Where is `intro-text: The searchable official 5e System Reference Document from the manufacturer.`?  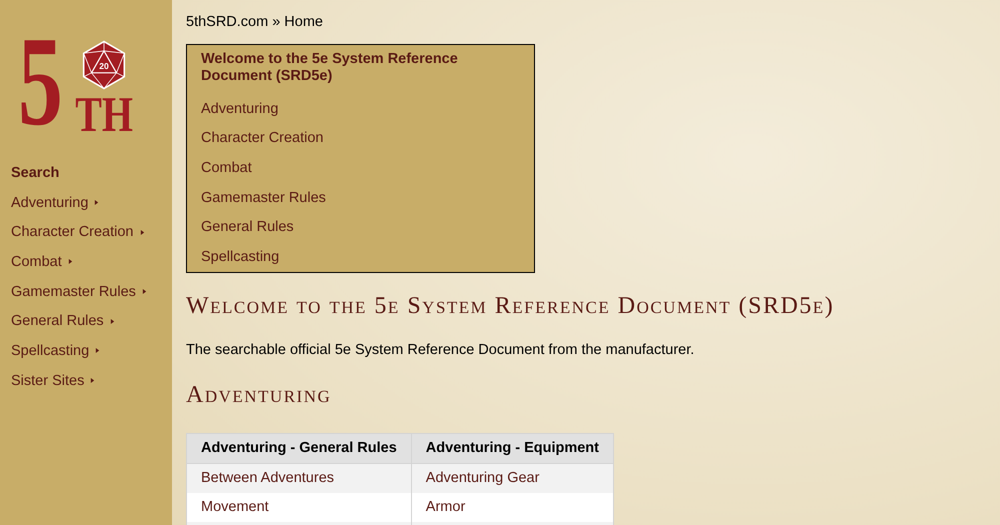
intro-text: The searchable official 5e System Reference Document from the manufacturer. is located at coordinates (441, 350).